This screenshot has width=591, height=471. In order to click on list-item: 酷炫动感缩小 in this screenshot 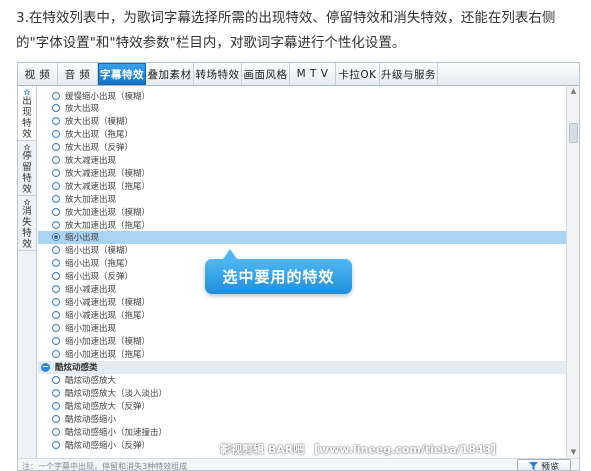, I will do `click(302, 419)`.